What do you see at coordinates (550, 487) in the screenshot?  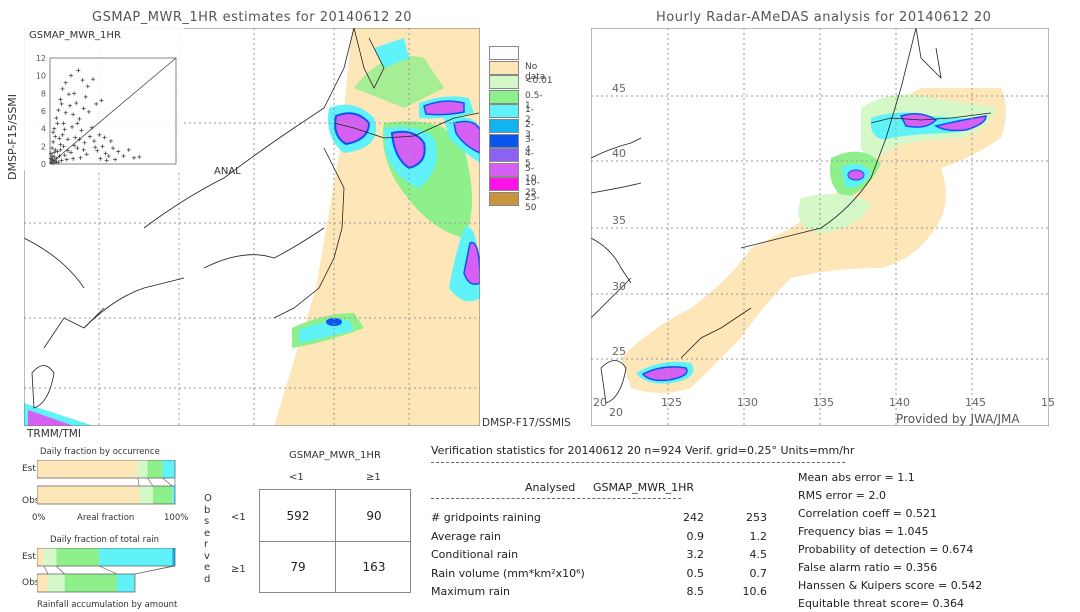 I see `col-analysed: Analysed` at bounding box center [550, 487].